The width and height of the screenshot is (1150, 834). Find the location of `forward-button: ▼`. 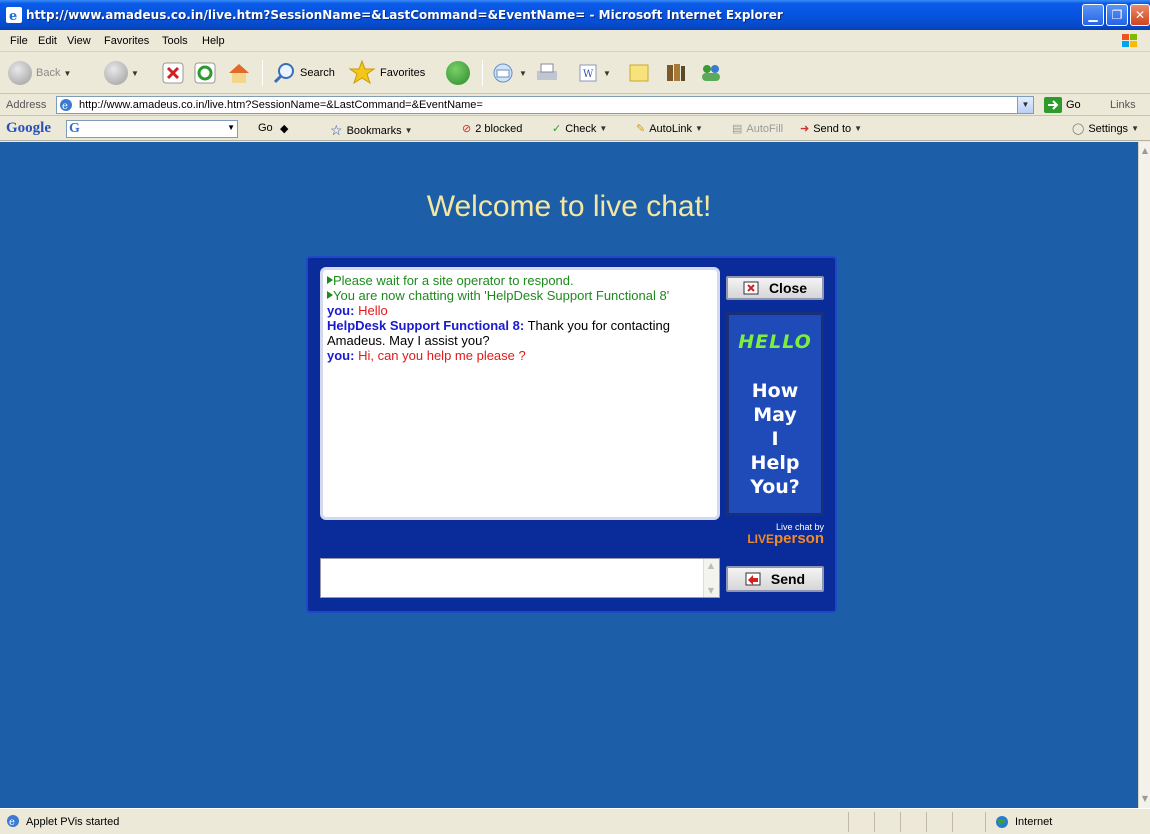

forward-button: ▼ is located at coordinates (121, 73).